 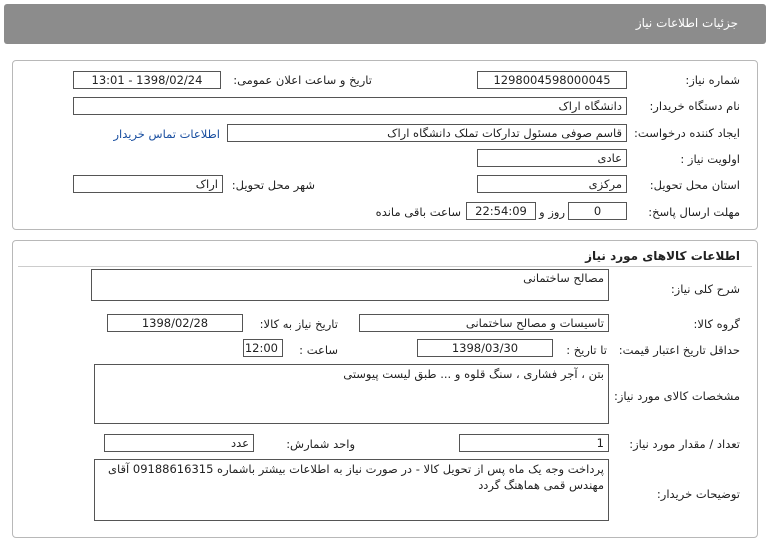 I want to click on goods-group-label: گروه کالا:, so click(x=716, y=324).